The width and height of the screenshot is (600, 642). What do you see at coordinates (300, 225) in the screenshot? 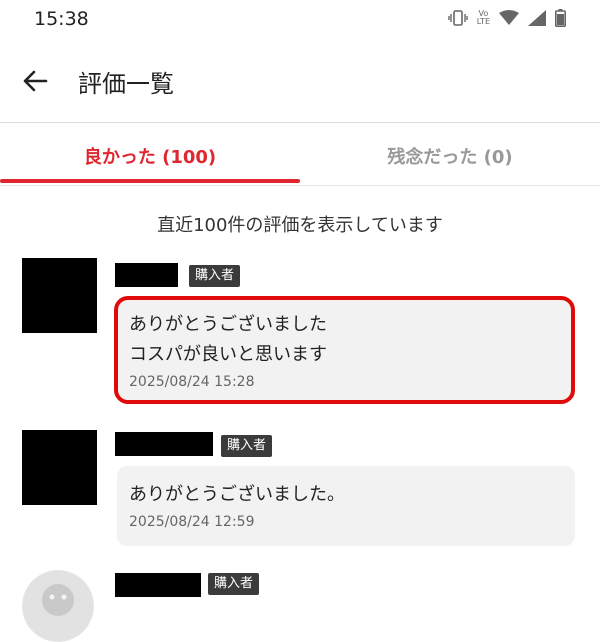
I see `notice-text: 直近100件の評価を表示しています` at bounding box center [300, 225].